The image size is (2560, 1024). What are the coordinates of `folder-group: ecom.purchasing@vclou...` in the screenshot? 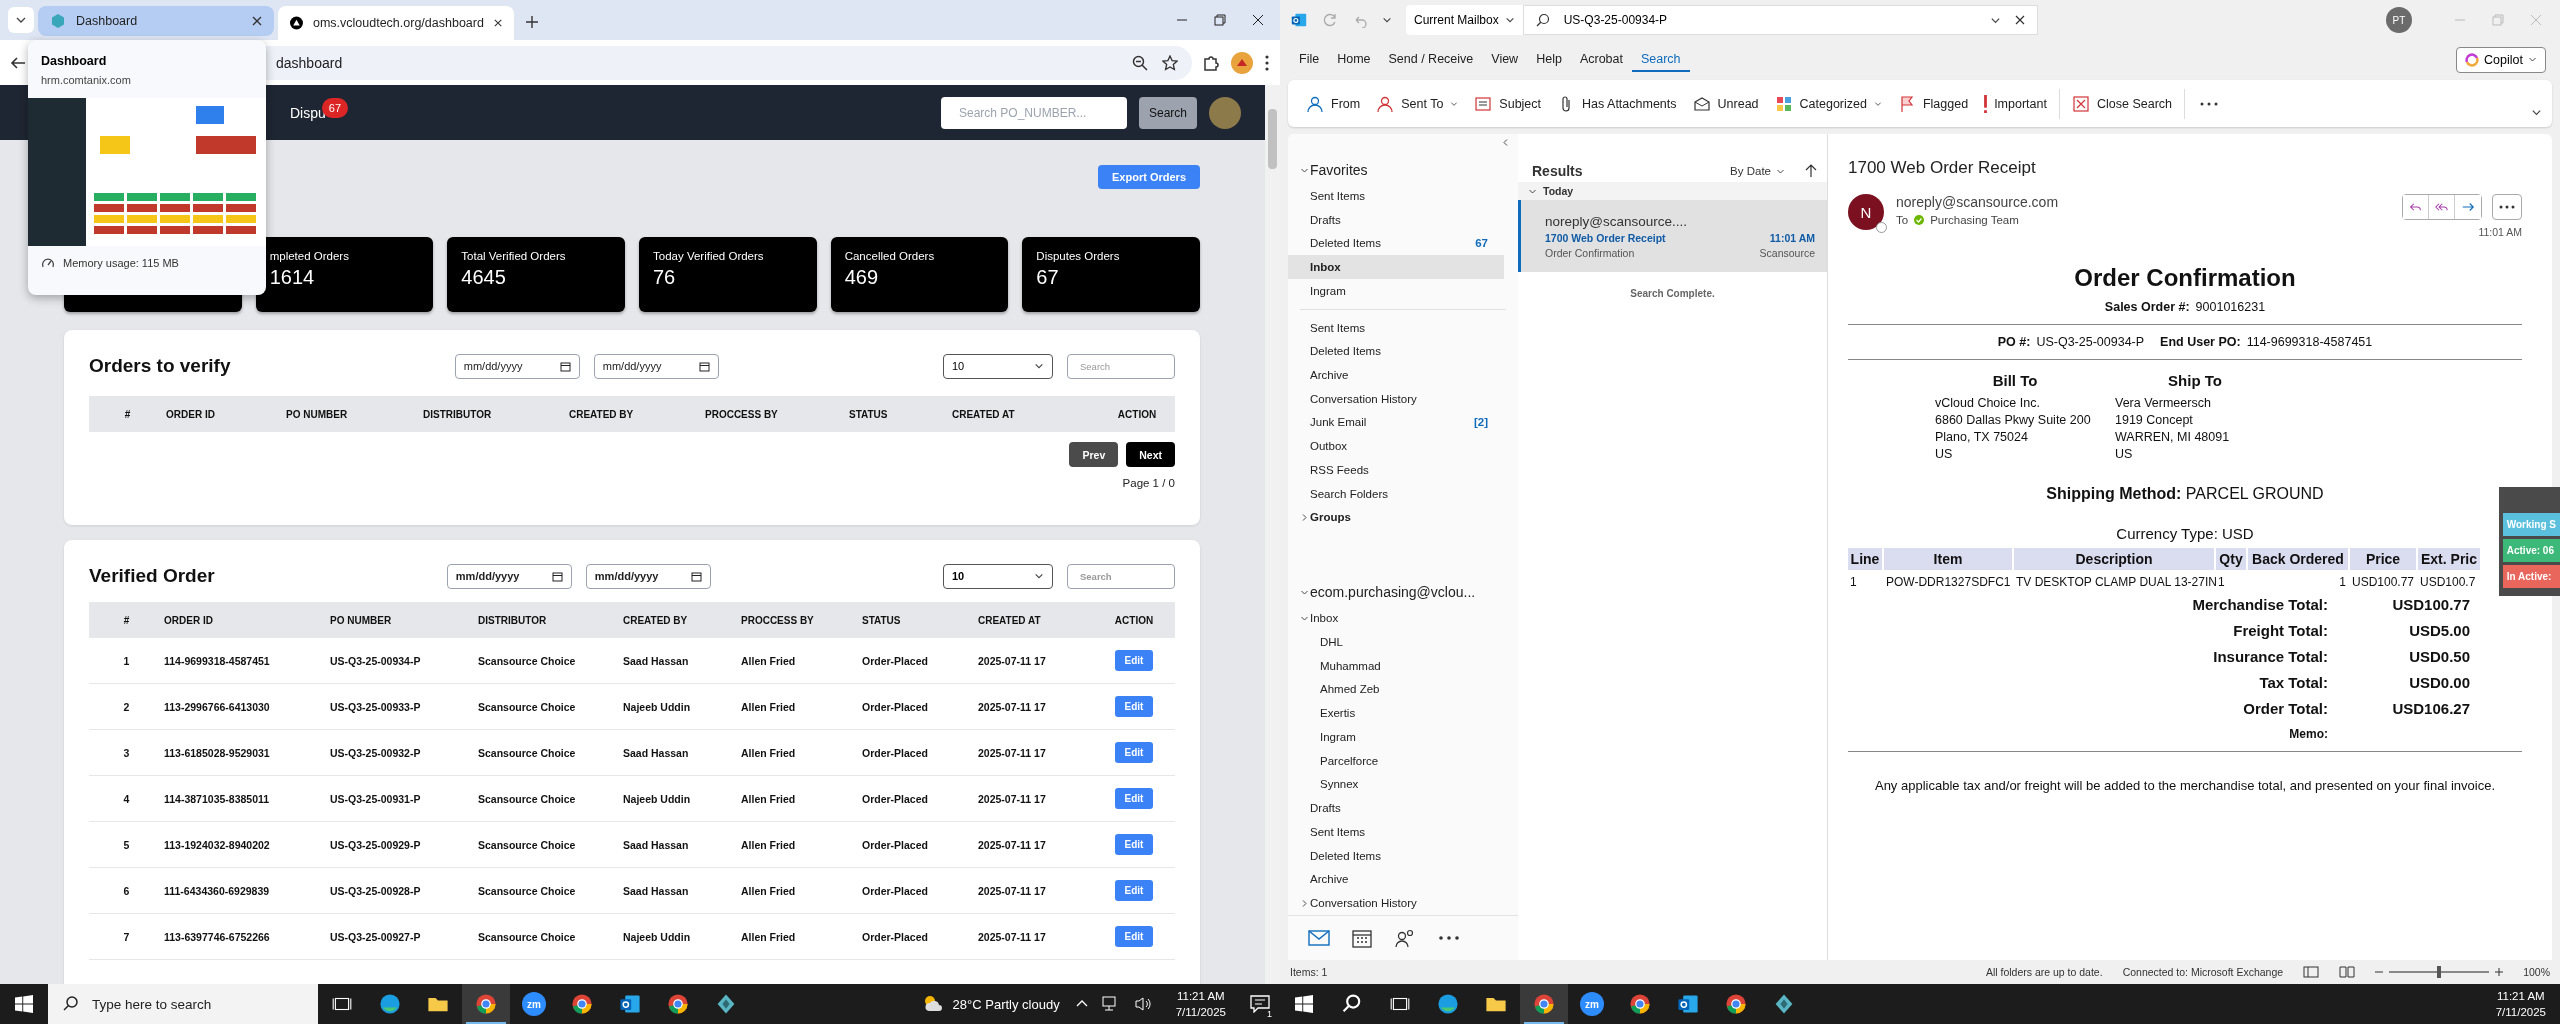 It's located at (1396, 592).